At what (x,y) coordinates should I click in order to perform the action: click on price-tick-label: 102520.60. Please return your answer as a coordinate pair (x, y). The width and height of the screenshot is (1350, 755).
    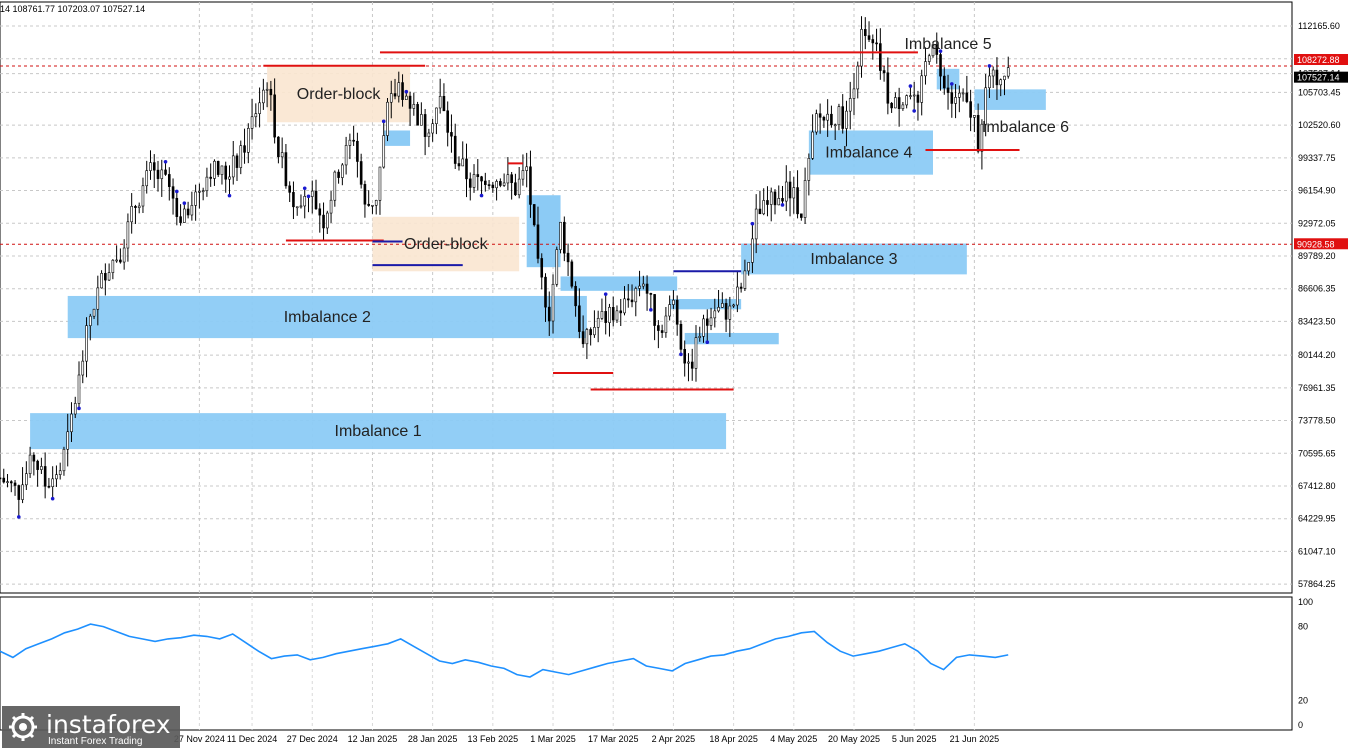
    Looking at the image, I should click on (1319, 125).